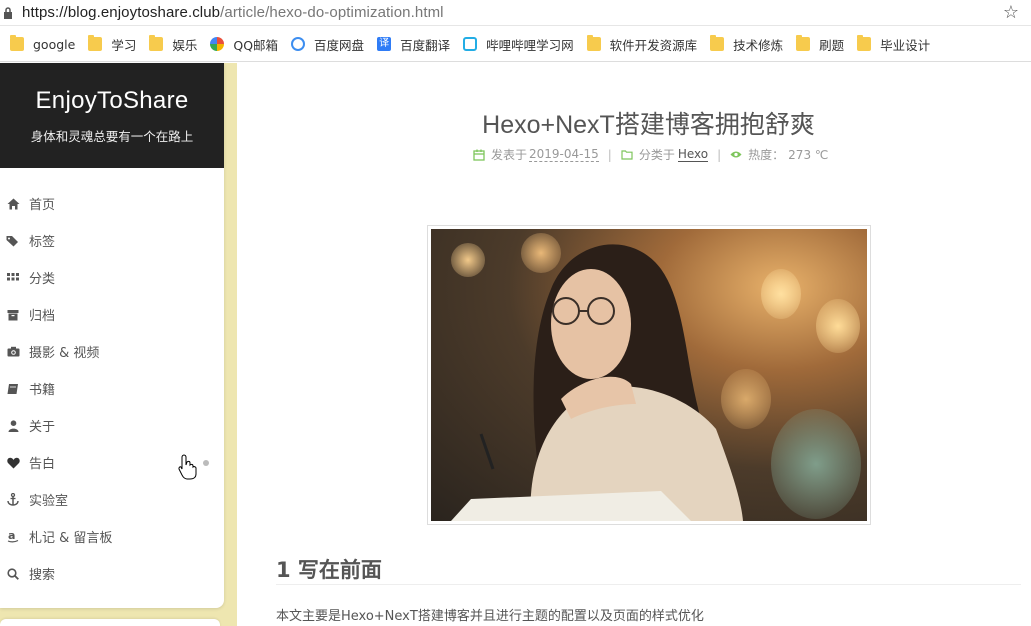 This screenshot has width=1031, height=626. What do you see at coordinates (648, 584) in the screenshot?
I see `heading-underline` at bounding box center [648, 584].